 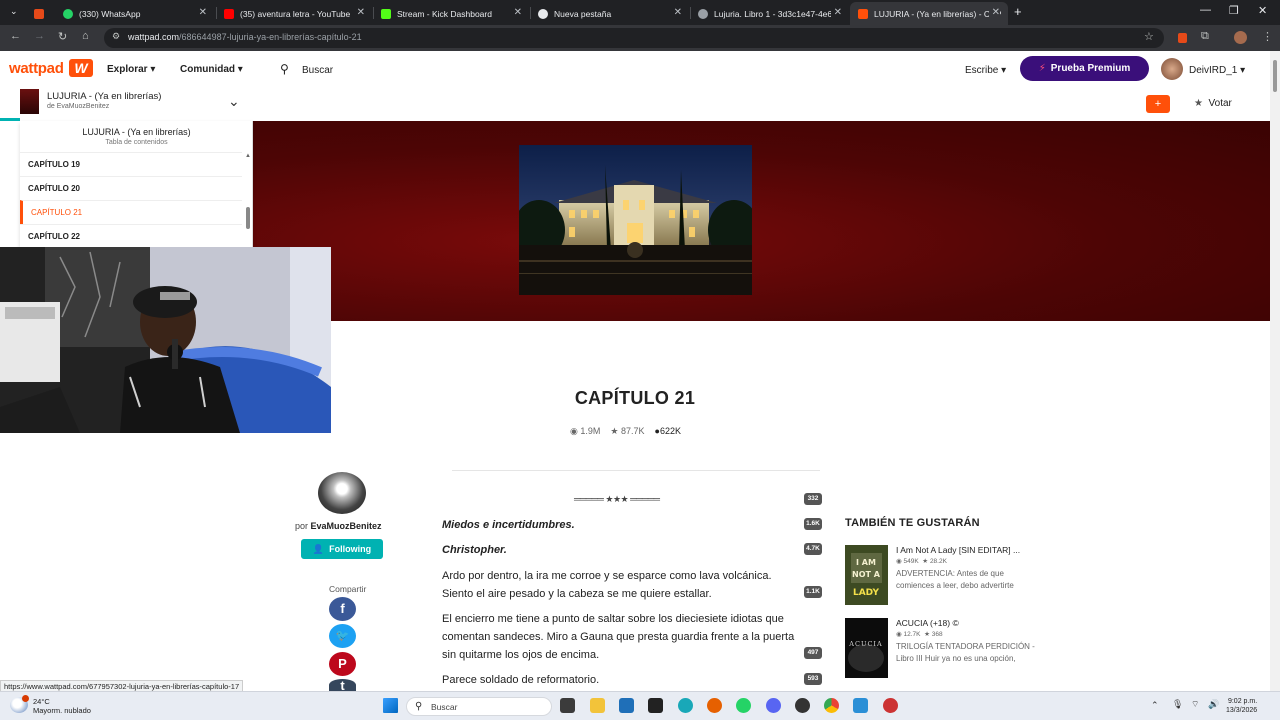 I want to click on maximize-icon: ❐, so click(x=1234, y=10).